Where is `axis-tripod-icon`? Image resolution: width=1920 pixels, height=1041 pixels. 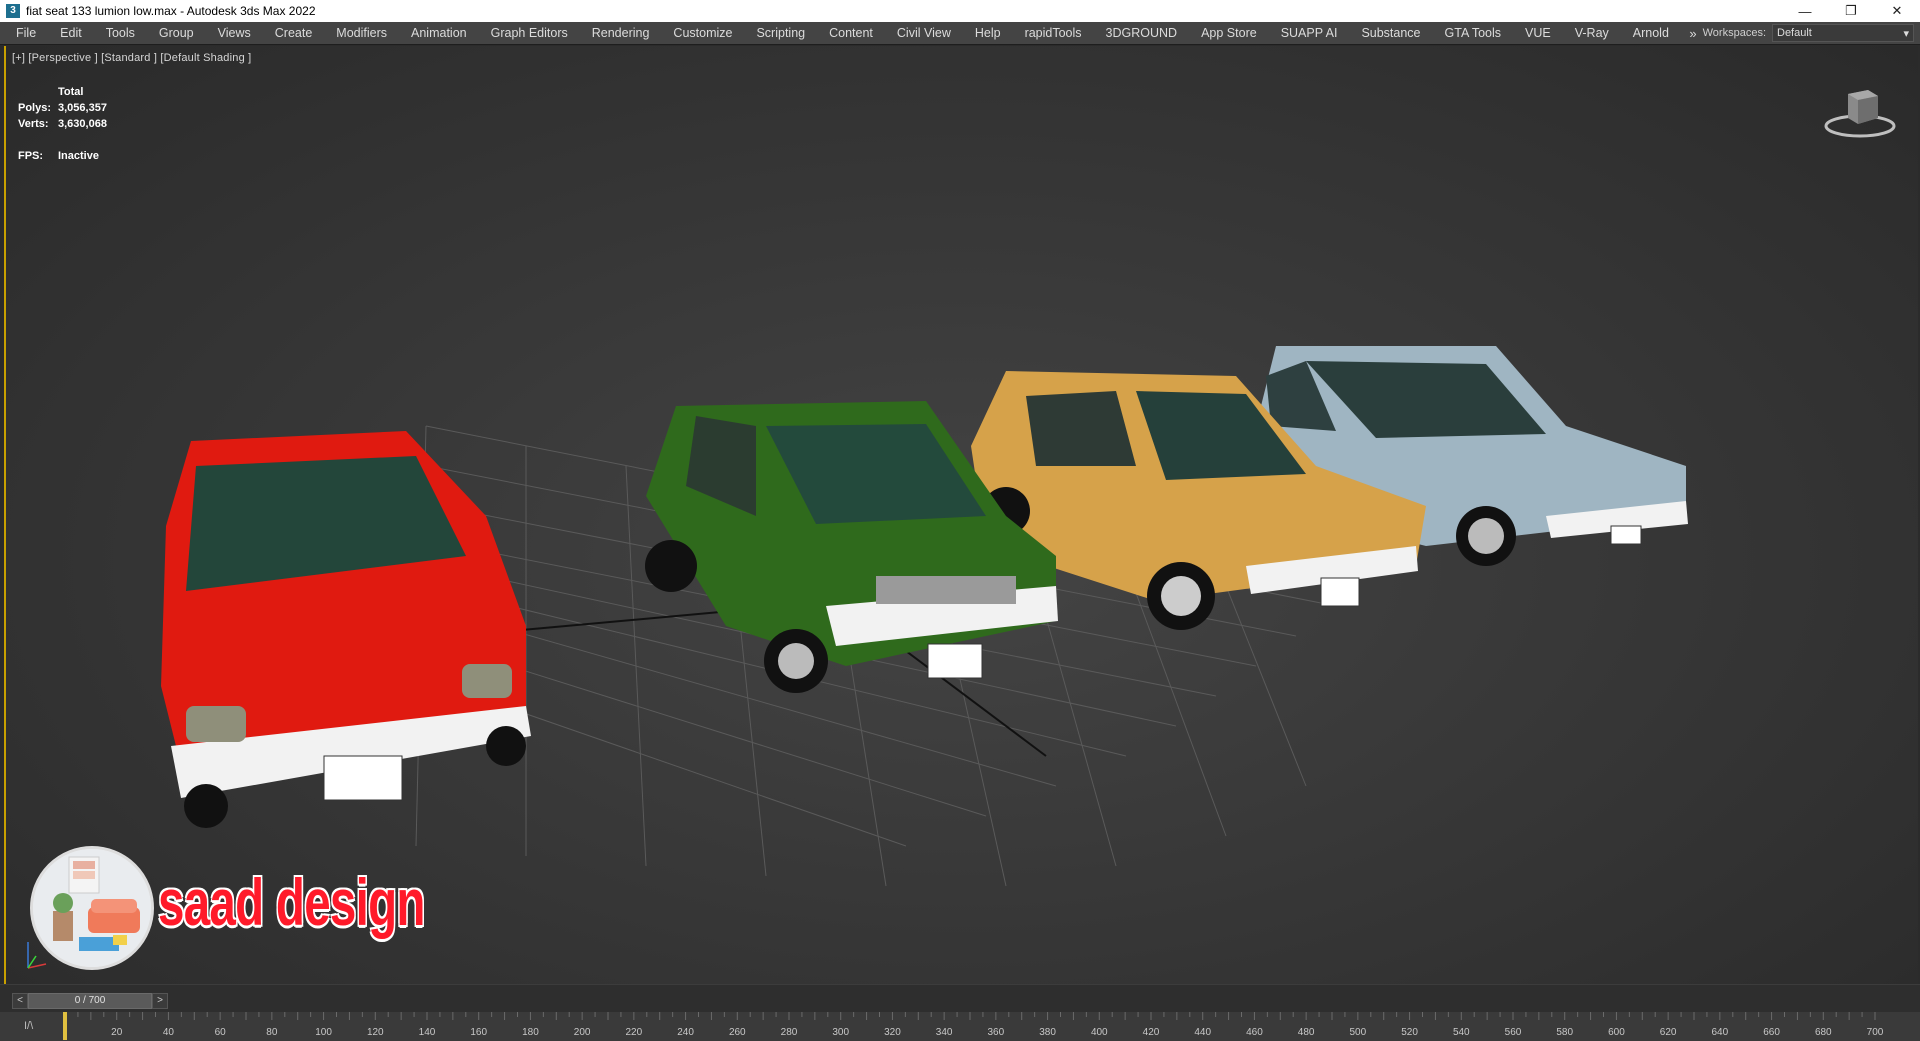
axis-tripod-icon is located at coordinates (37, 955).